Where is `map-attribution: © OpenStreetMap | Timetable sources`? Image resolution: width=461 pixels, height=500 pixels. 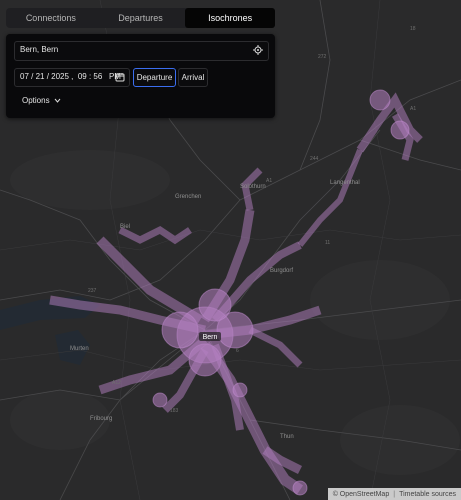 map-attribution: © OpenStreetMap | Timetable sources is located at coordinates (394, 494).